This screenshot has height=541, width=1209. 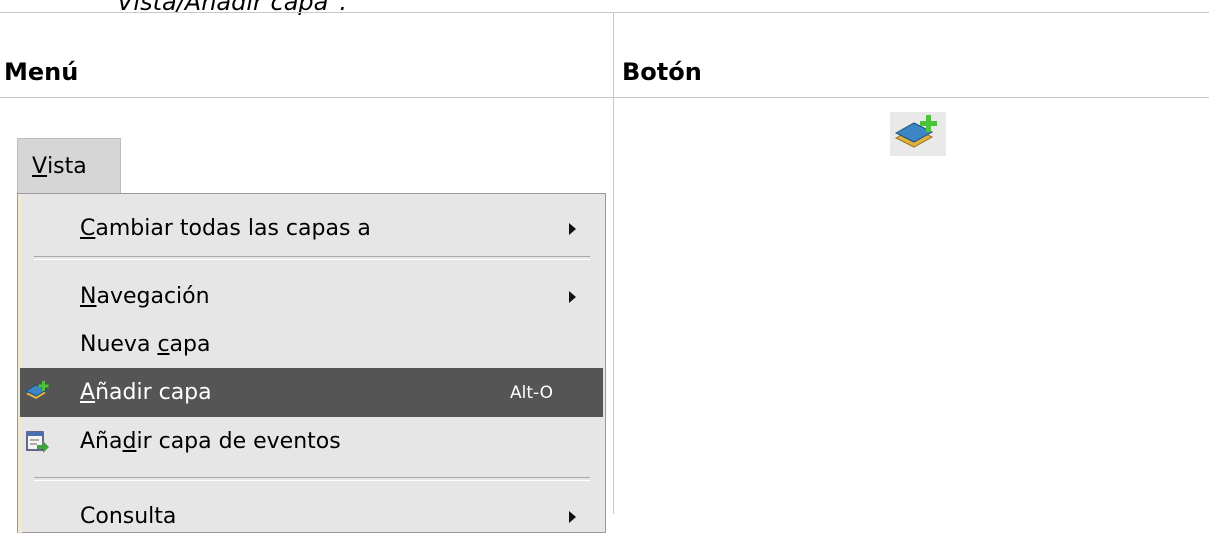 I want to click on table-column-divider, so click(x=613, y=263).